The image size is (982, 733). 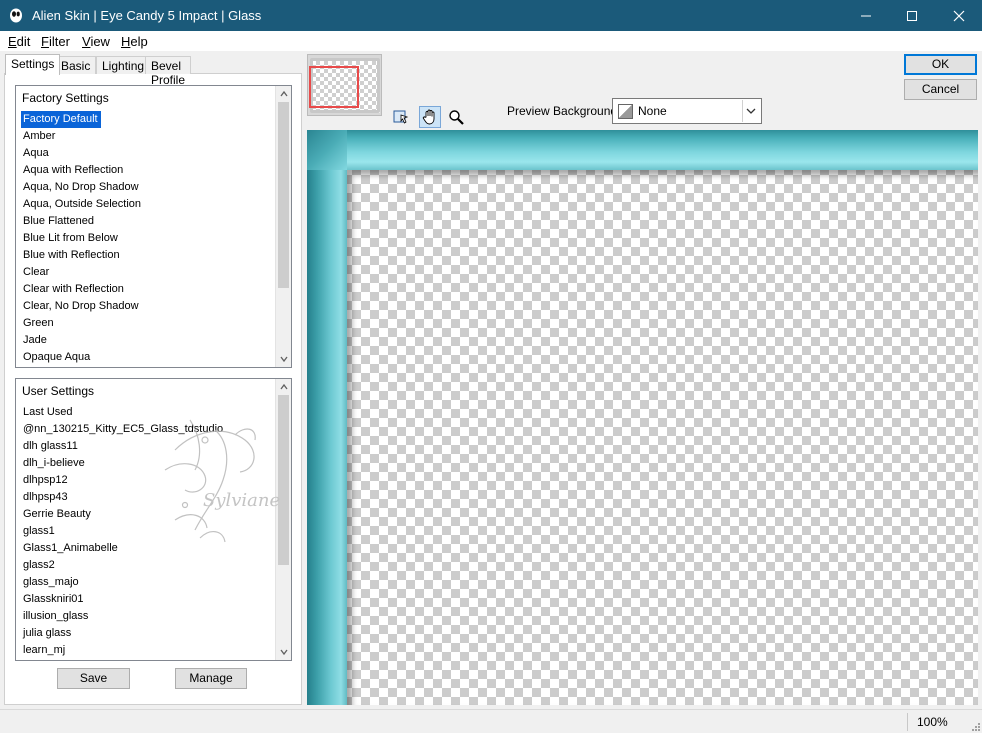 What do you see at coordinates (150, 238) in the screenshot?
I see `list-item: Blue Lit from Below` at bounding box center [150, 238].